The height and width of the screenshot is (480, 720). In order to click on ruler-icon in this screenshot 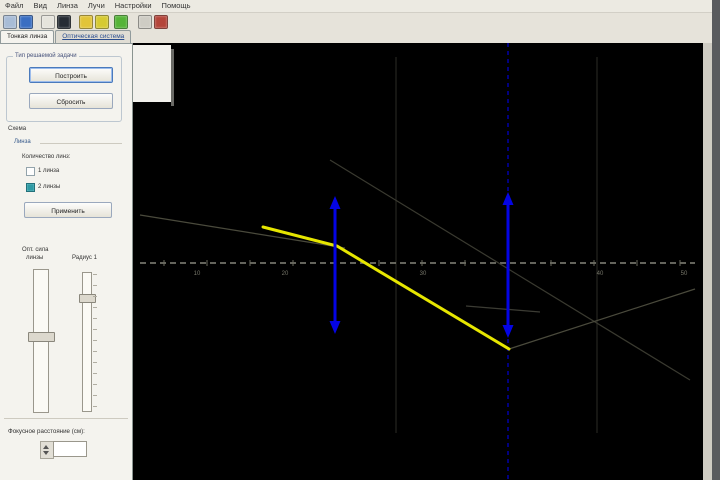, I will do `click(121, 21)`.